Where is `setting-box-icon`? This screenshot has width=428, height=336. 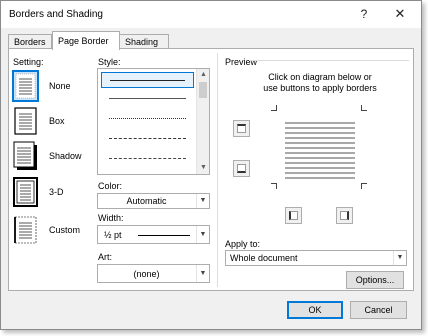 setting-box-icon is located at coordinates (25, 121).